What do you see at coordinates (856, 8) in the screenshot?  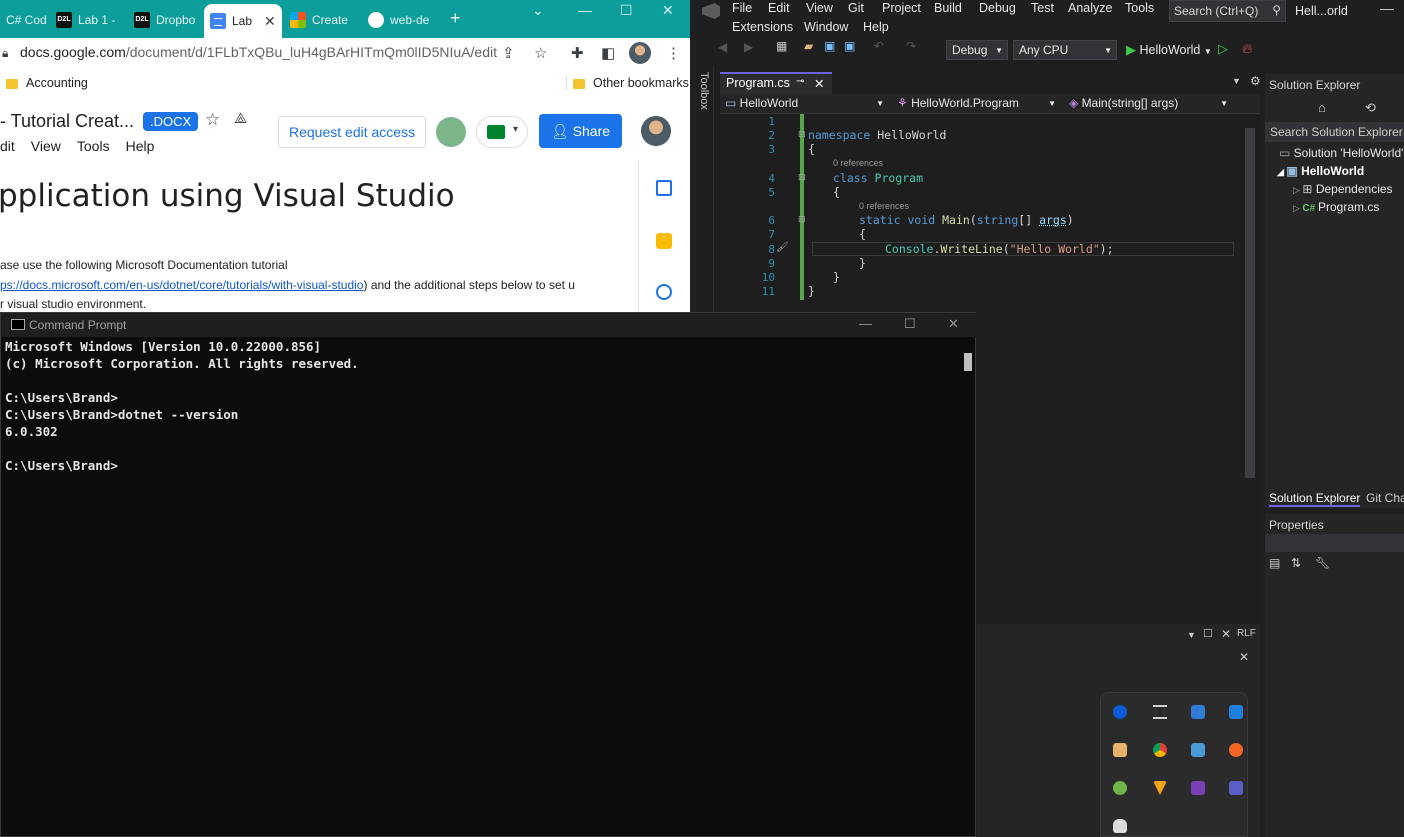 I see `menu-git: Git` at bounding box center [856, 8].